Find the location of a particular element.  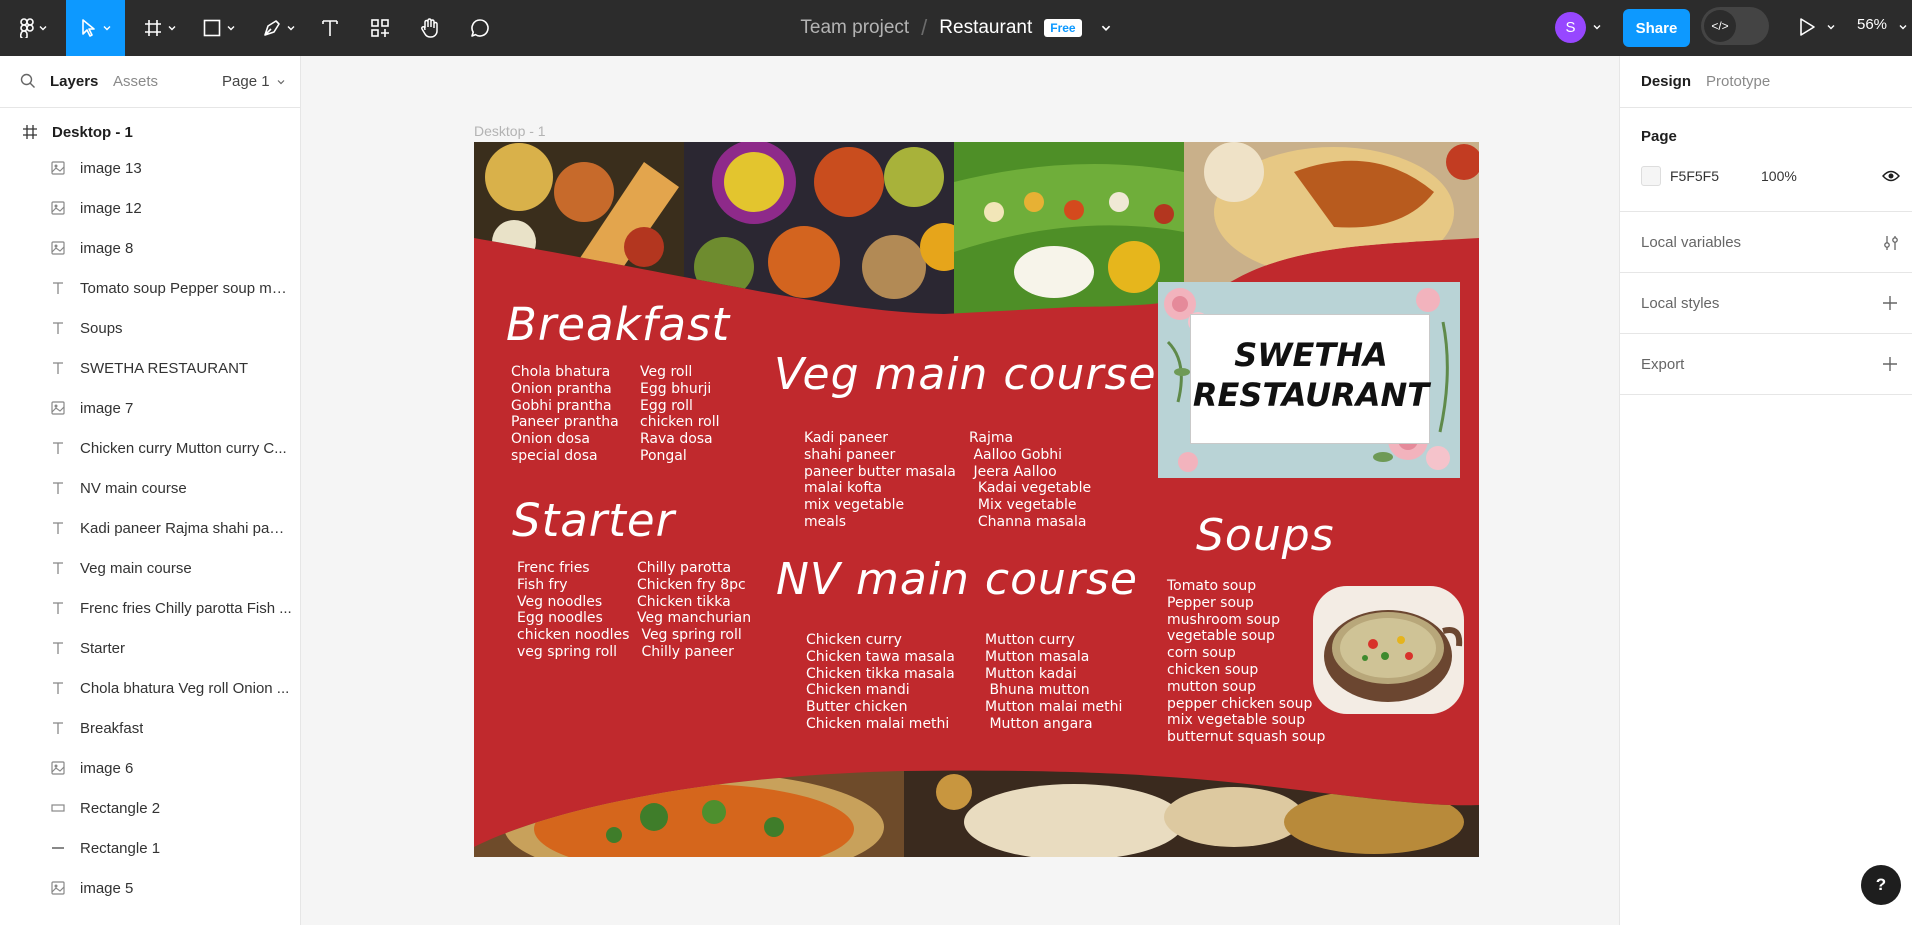

menu-item: veg spring roll is located at coordinates (567, 651).